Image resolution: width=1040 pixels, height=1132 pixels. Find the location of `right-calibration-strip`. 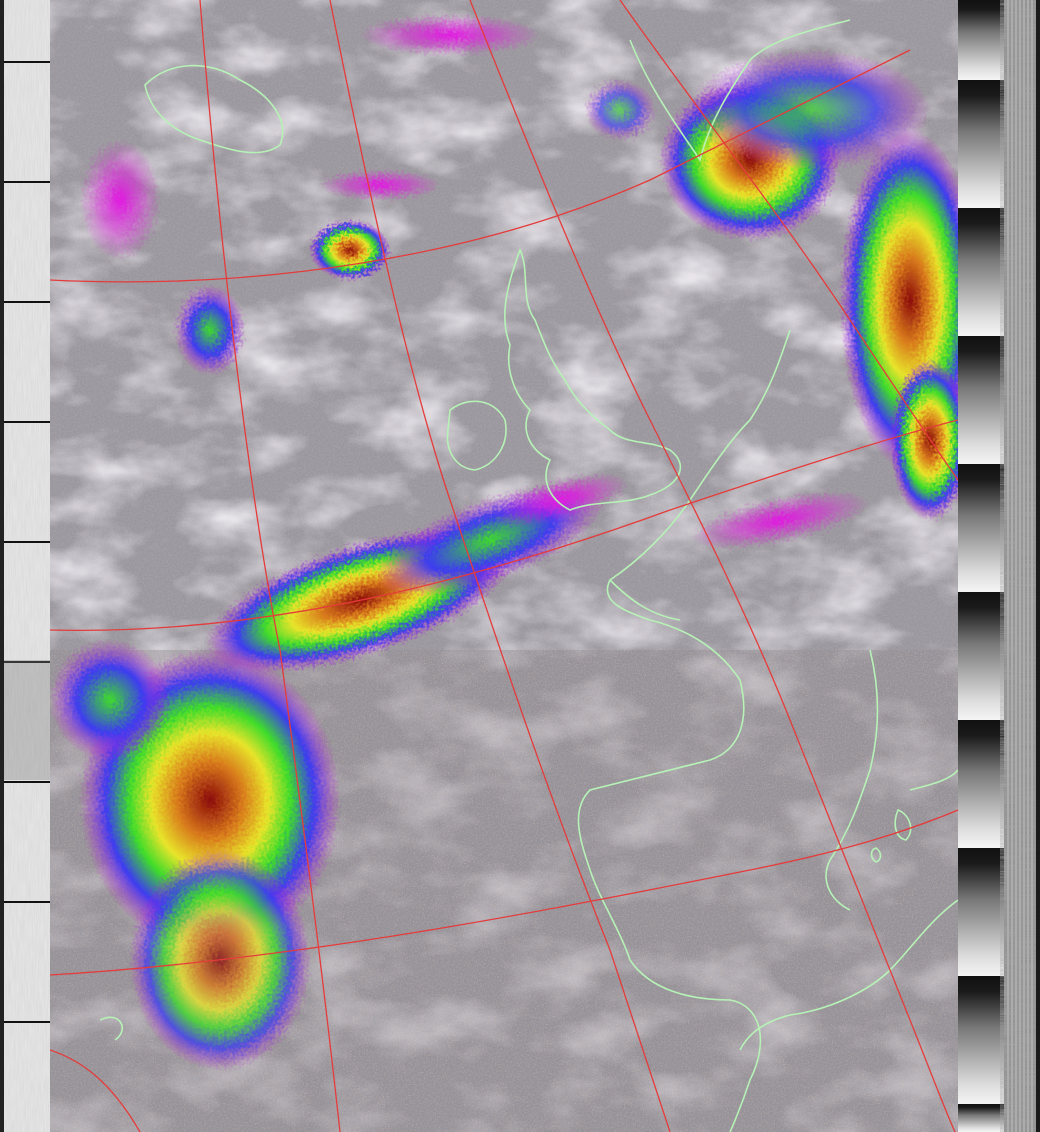

right-calibration-strip is located at coordinates (999, 566).